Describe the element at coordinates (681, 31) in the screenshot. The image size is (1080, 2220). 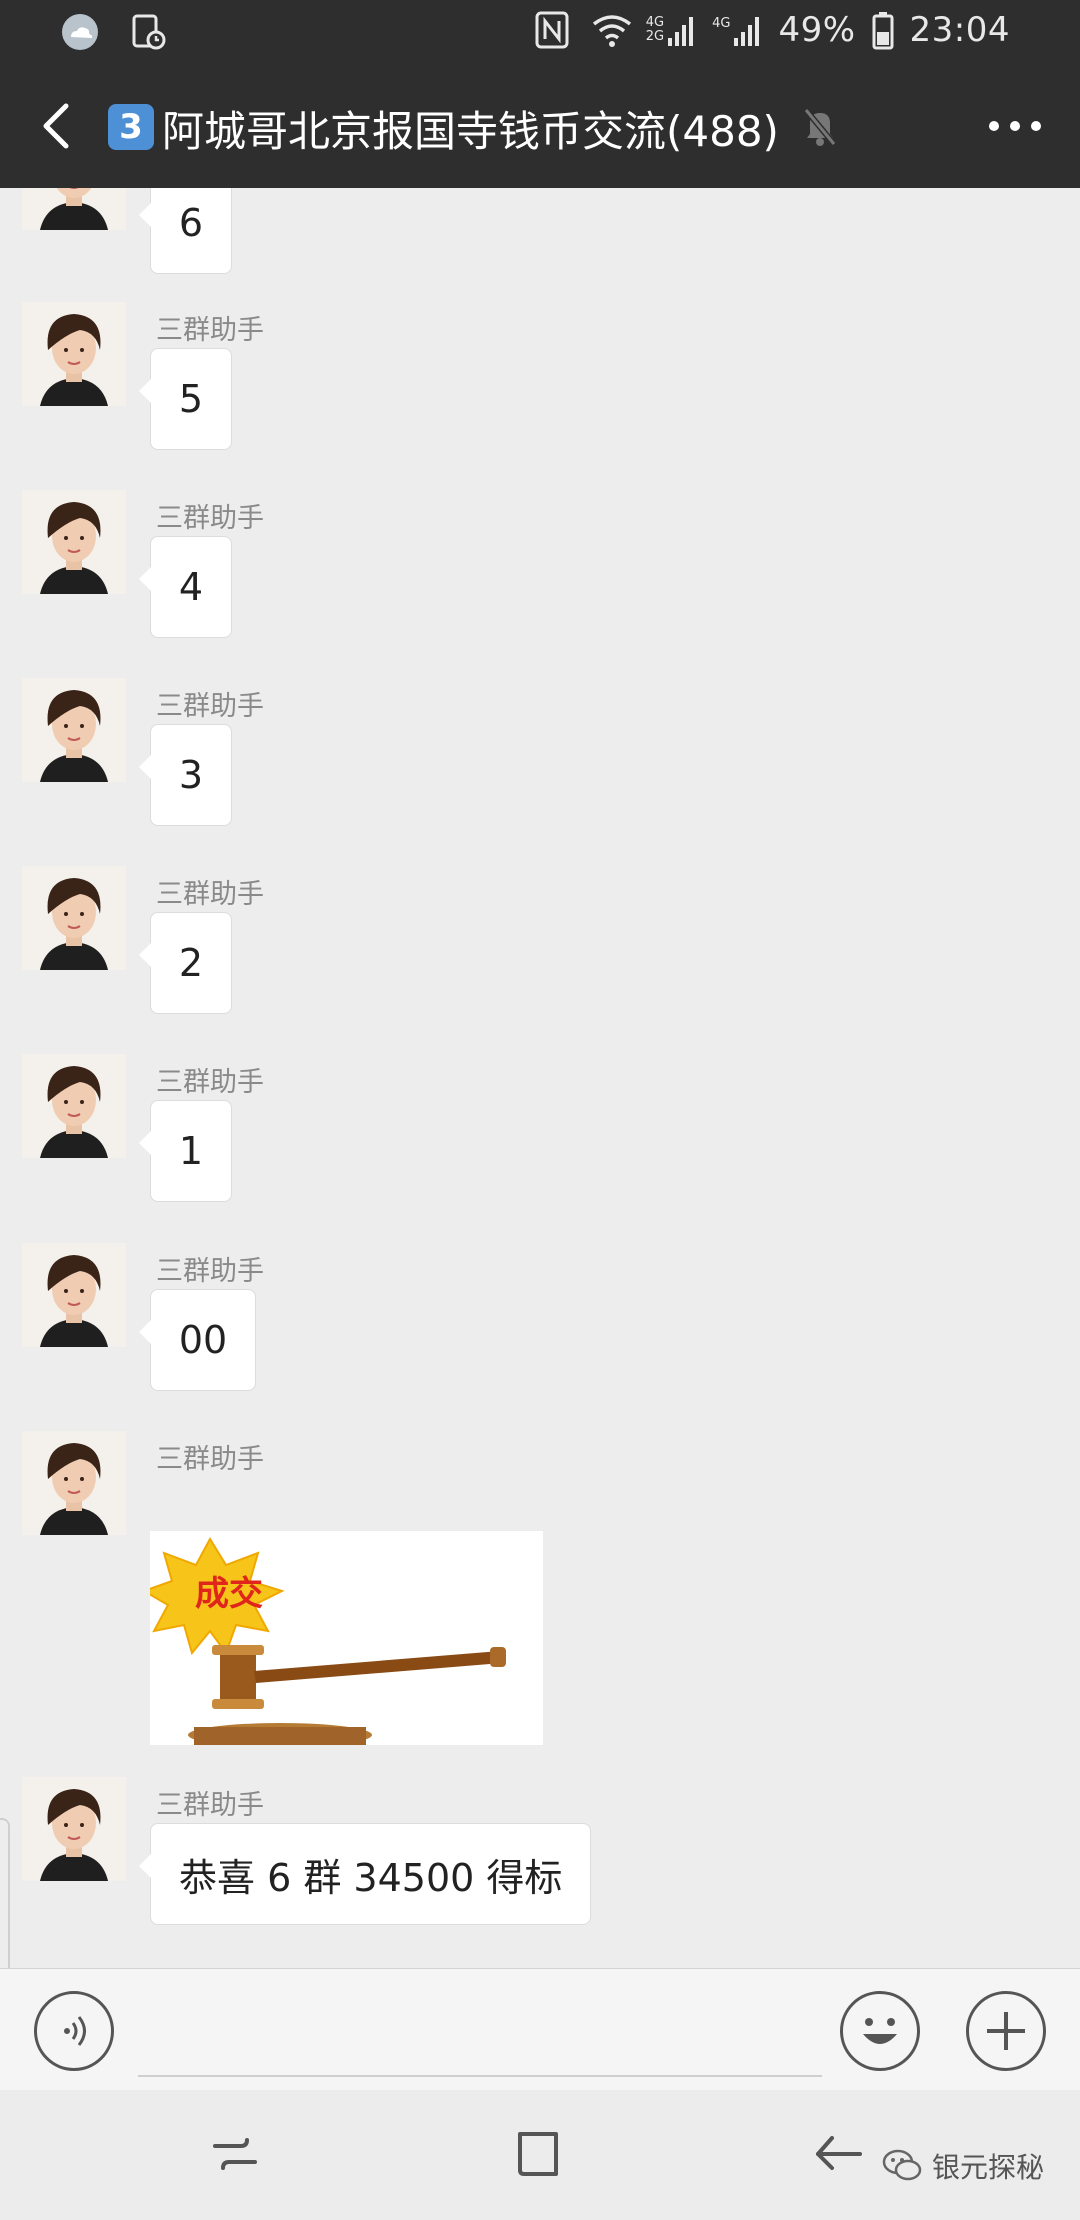
I see `signal-bars-icon` at that location.